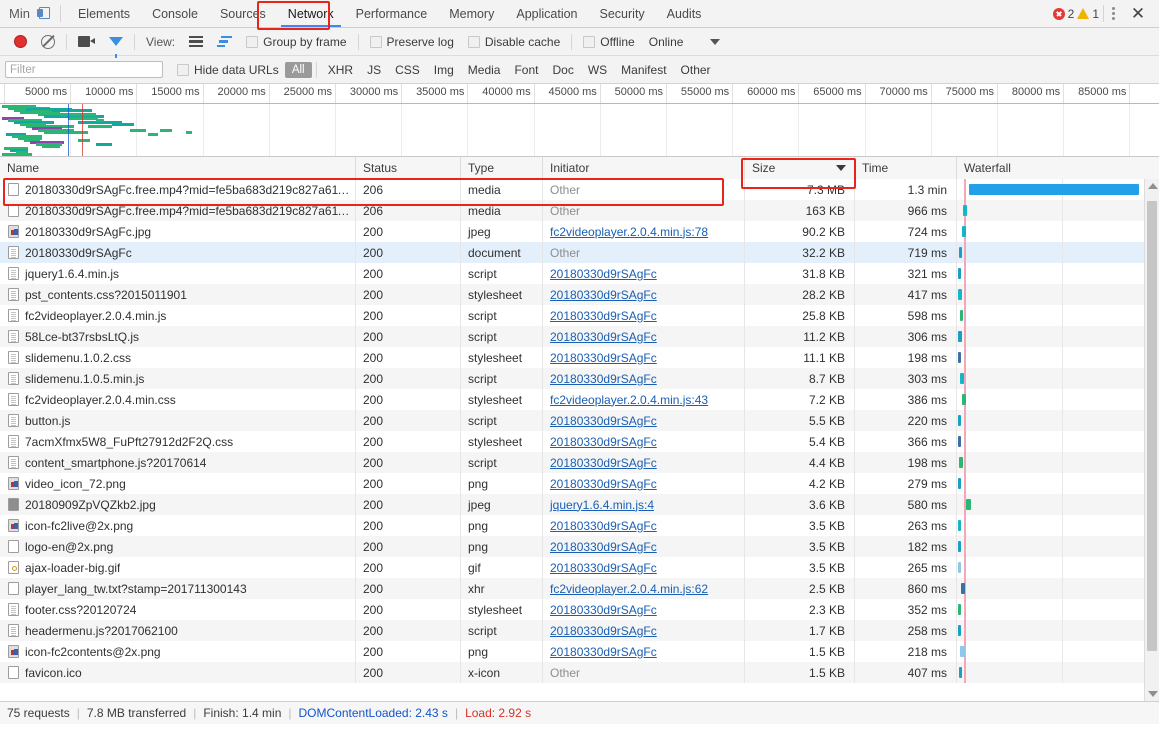 This screenshot has width=1159, height=732. What do you see at coordinates (1113, 13) in the screenshot?
I see `more-options-icon` at bounding box center [1113, 13].